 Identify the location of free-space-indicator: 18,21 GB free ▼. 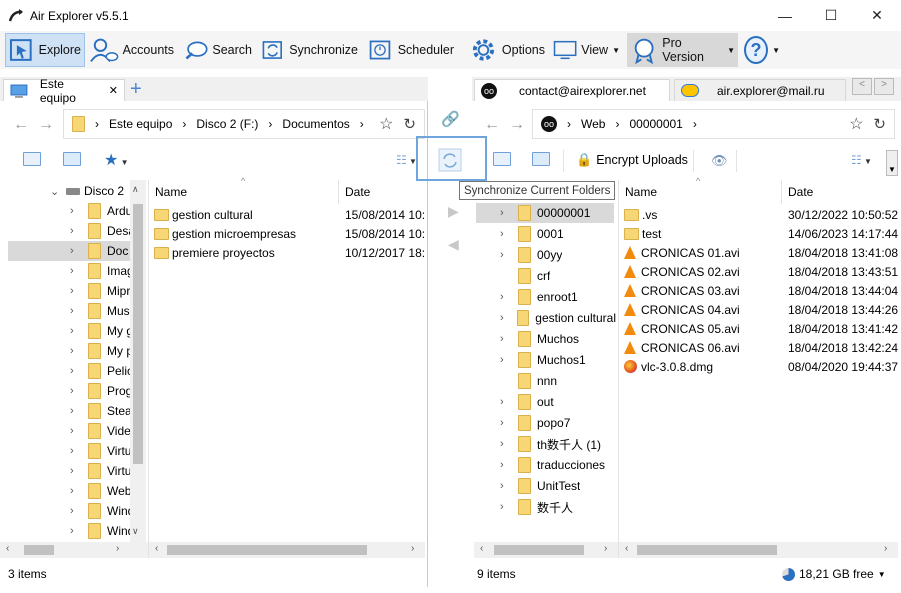
(837, 574).